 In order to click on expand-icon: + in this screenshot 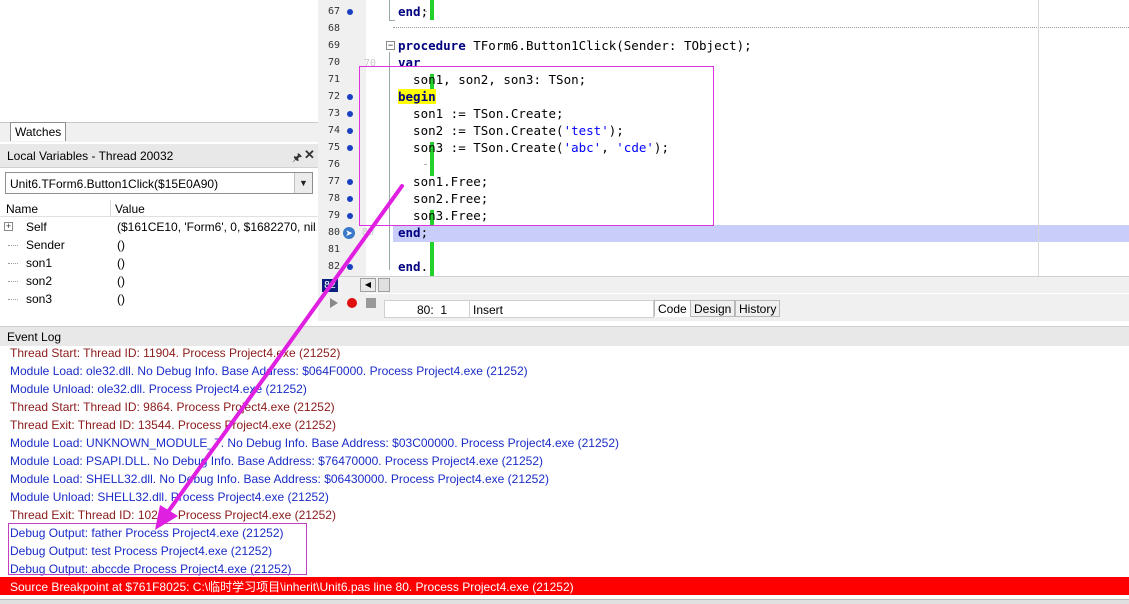, I will do `click(8, 226)`.